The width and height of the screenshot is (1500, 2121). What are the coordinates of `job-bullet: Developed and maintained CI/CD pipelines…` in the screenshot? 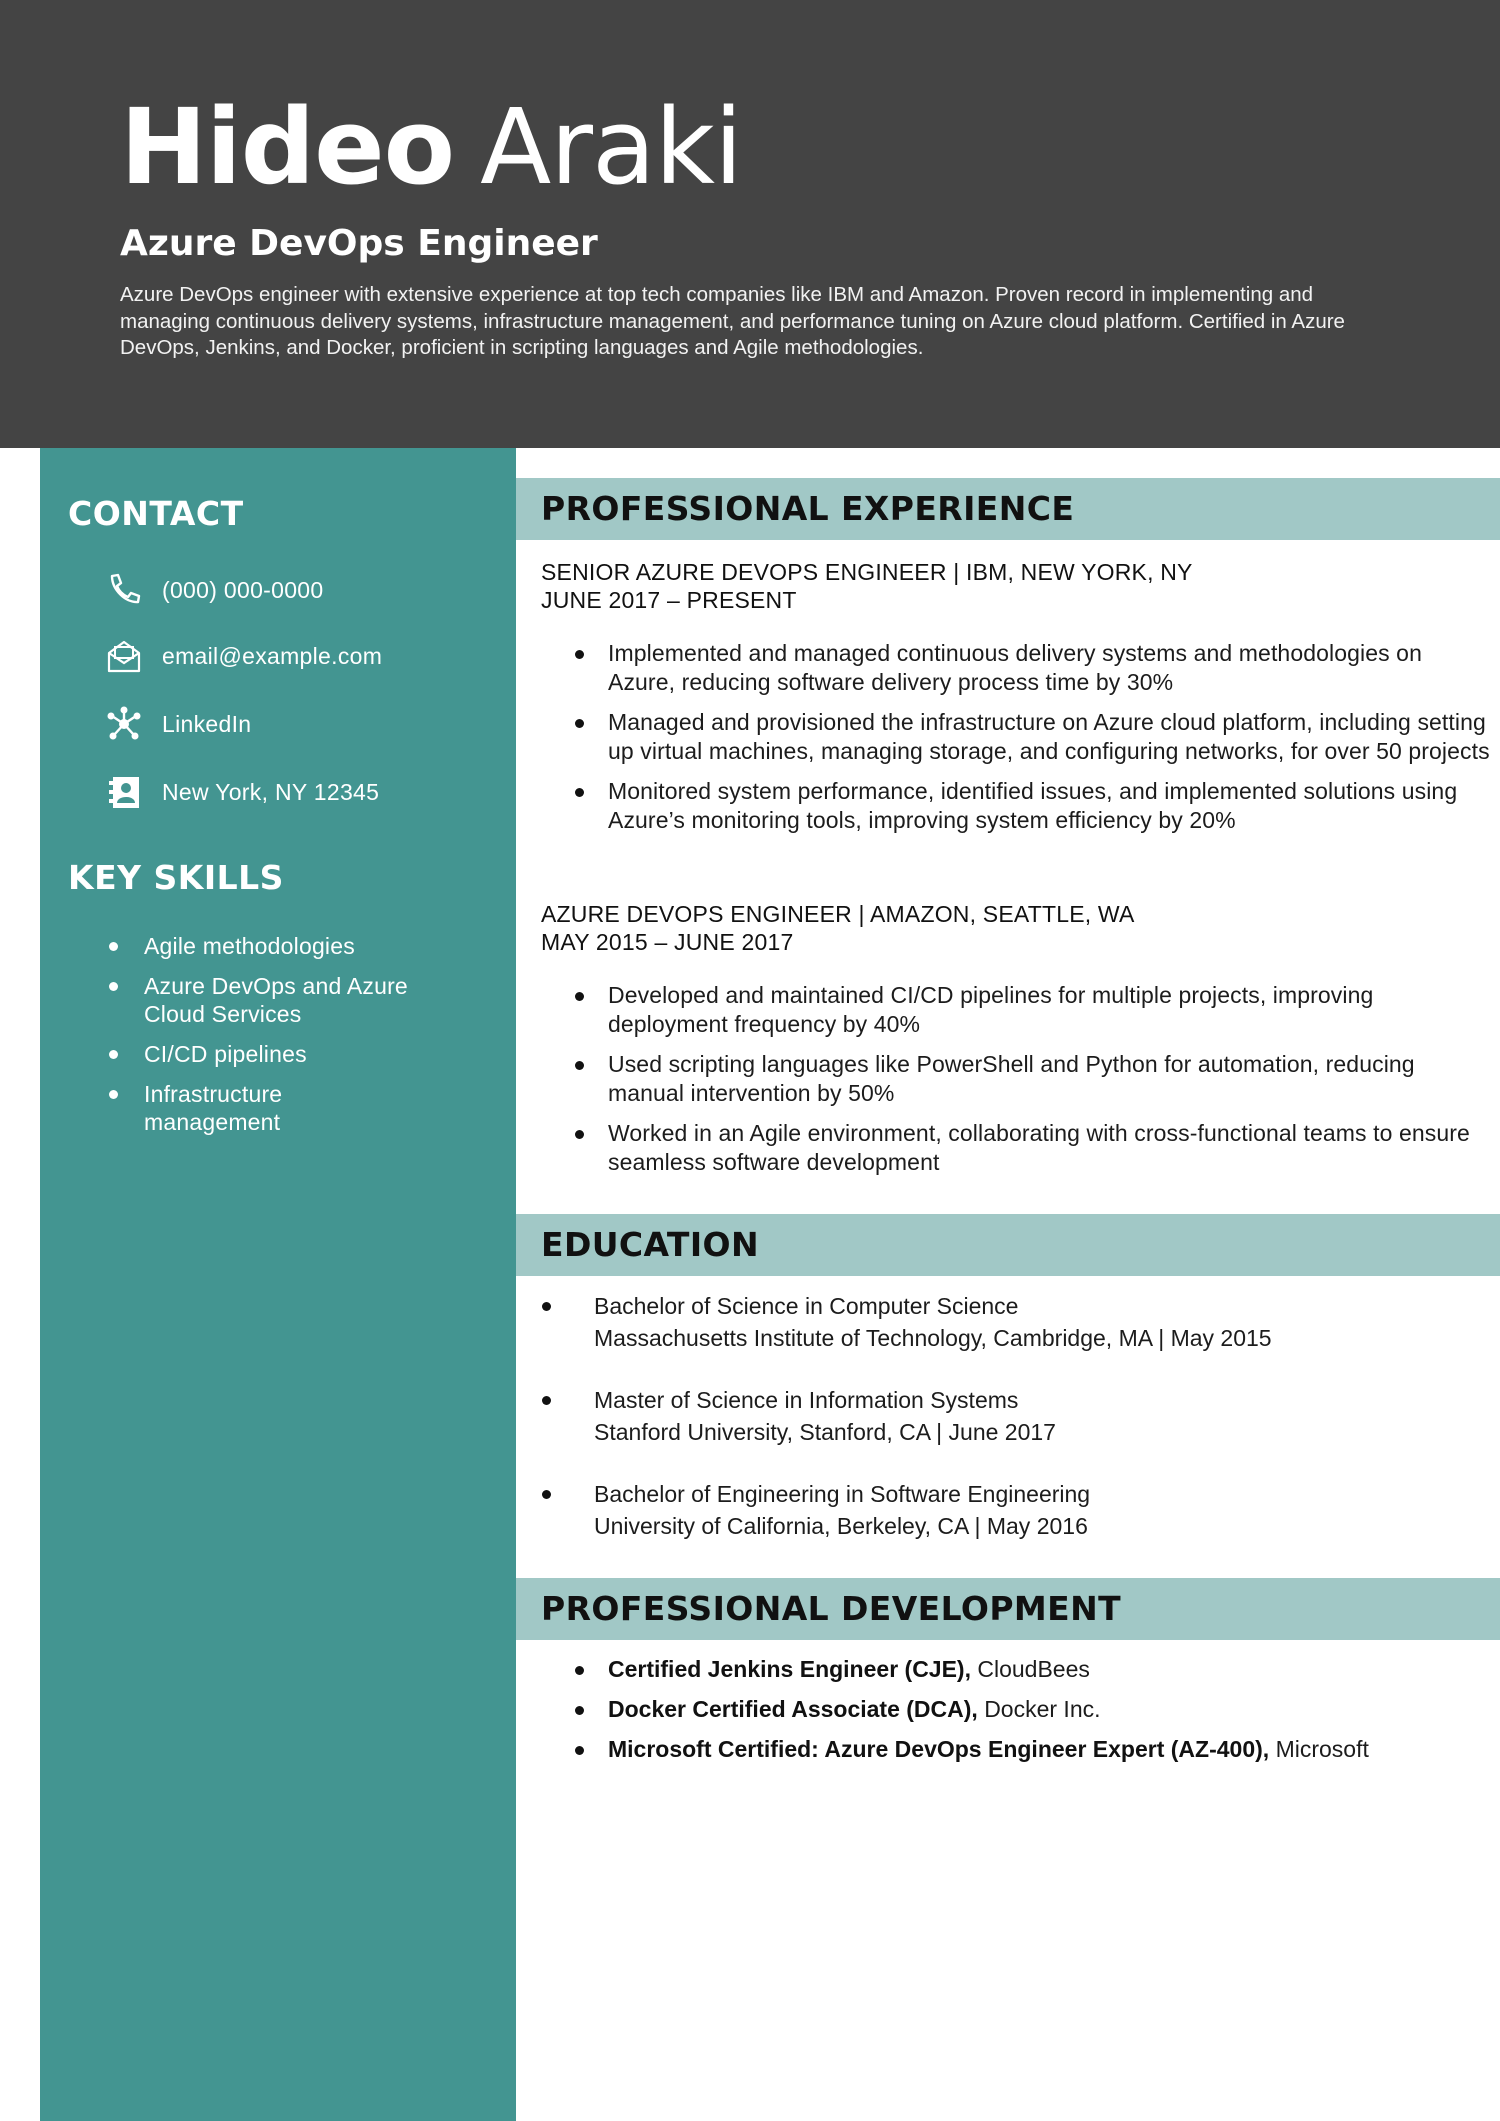 It's located at (1032, 1010).